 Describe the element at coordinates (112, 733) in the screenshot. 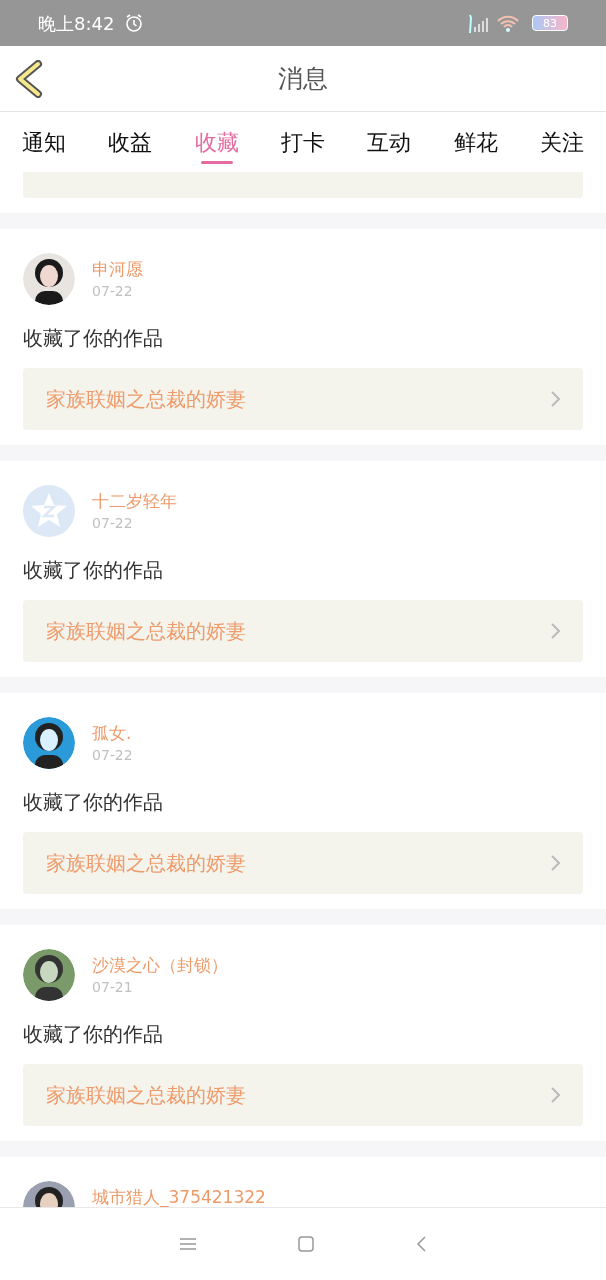

I see `user-name: 孤女.` at that location.